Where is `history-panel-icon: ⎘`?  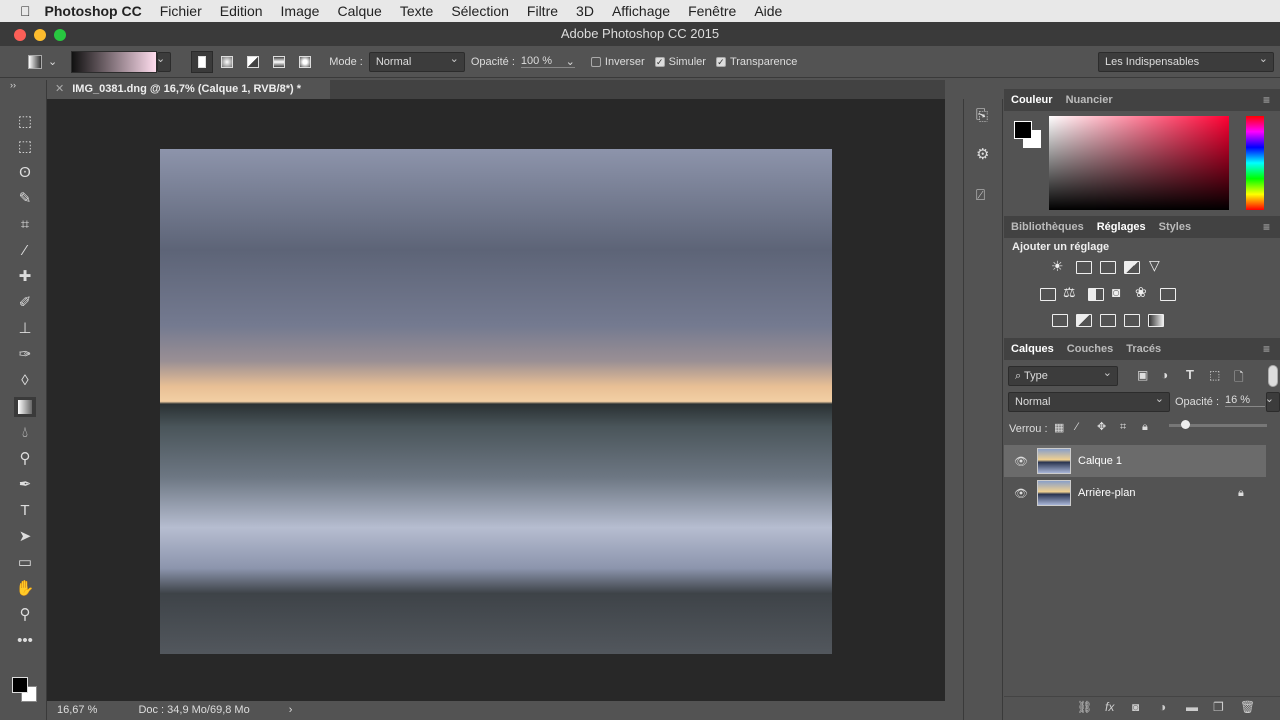
history-panel-icon: ⎘ is located at coordinates (982, 115).